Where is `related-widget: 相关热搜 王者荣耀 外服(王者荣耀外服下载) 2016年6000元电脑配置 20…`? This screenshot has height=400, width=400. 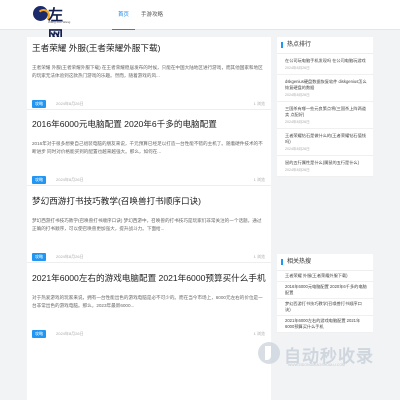
related-widget: 相关热搜 王者荣耀 外服(王者荣耀外服下载) 2016年6000元电脑配置 20… is located at coordinates (325, 293).